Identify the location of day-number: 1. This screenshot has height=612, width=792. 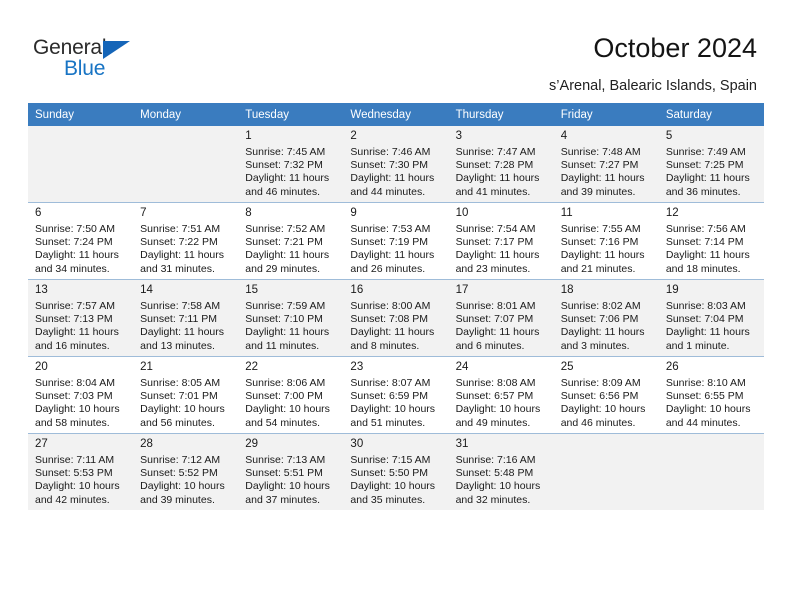
(248, 136).